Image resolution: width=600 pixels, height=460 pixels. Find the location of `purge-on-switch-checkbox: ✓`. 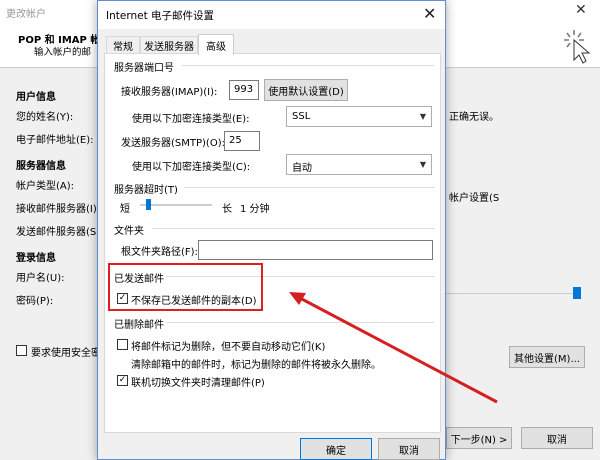

purge-on-switch-checkbox: ✓ is located at coordinates (122, 380).